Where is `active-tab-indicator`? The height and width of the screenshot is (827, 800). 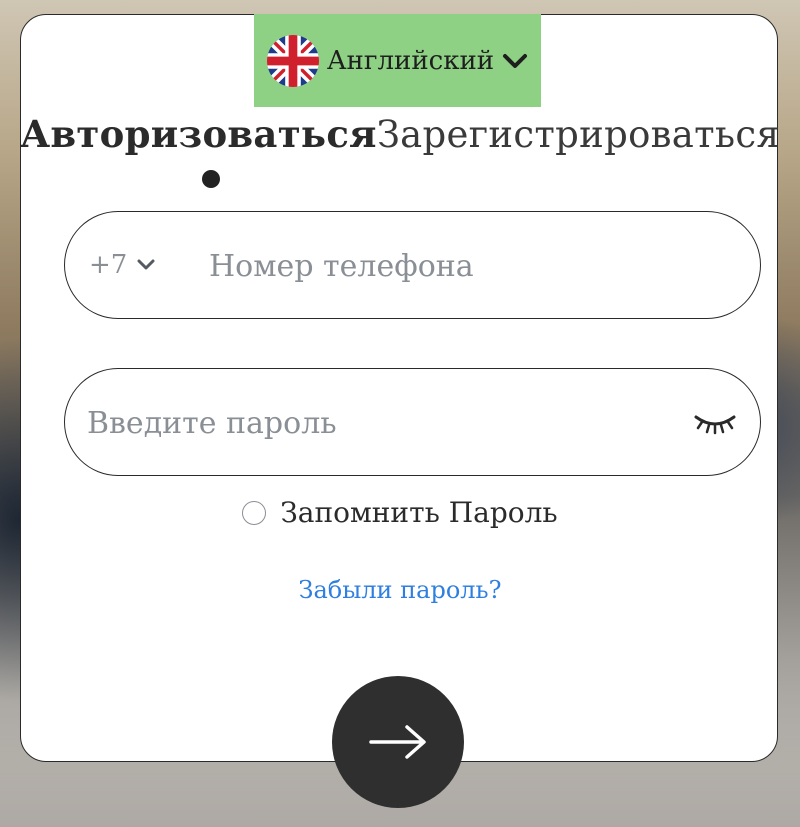 active-tab-indicator is located at coordinates (211, 179).